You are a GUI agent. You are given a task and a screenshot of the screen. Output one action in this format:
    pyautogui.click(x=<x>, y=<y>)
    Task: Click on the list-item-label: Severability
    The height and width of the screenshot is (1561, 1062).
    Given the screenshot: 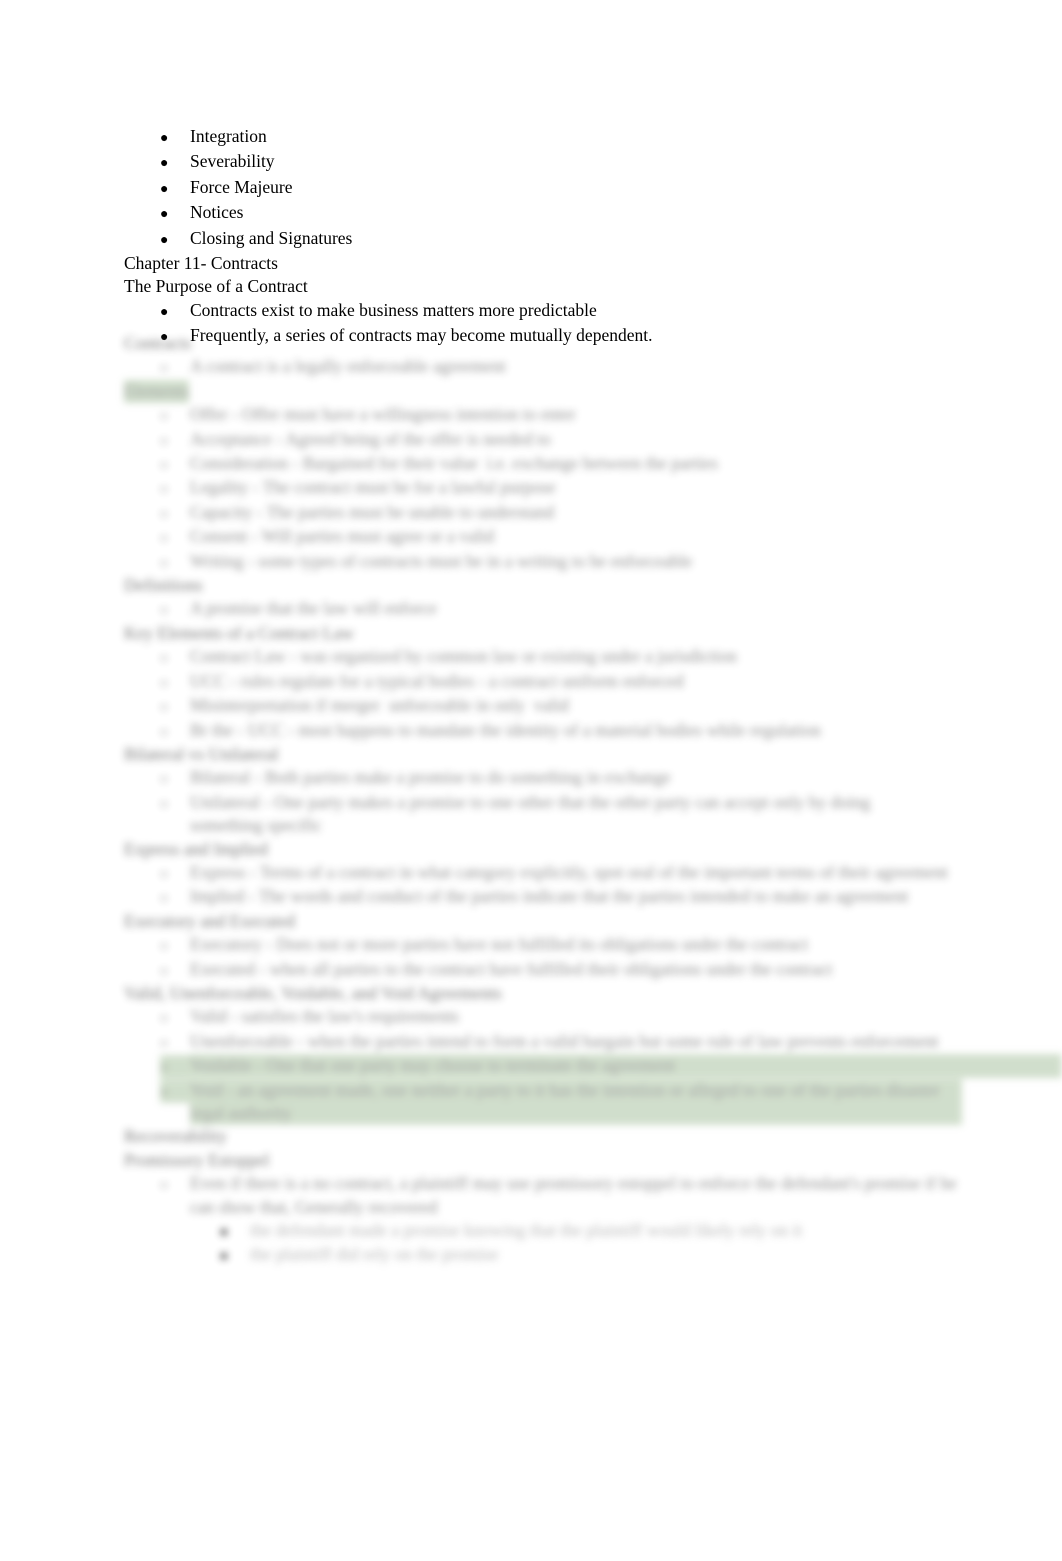 What is the action you would take?
    pyautogui.click(x=232, y=161)
    